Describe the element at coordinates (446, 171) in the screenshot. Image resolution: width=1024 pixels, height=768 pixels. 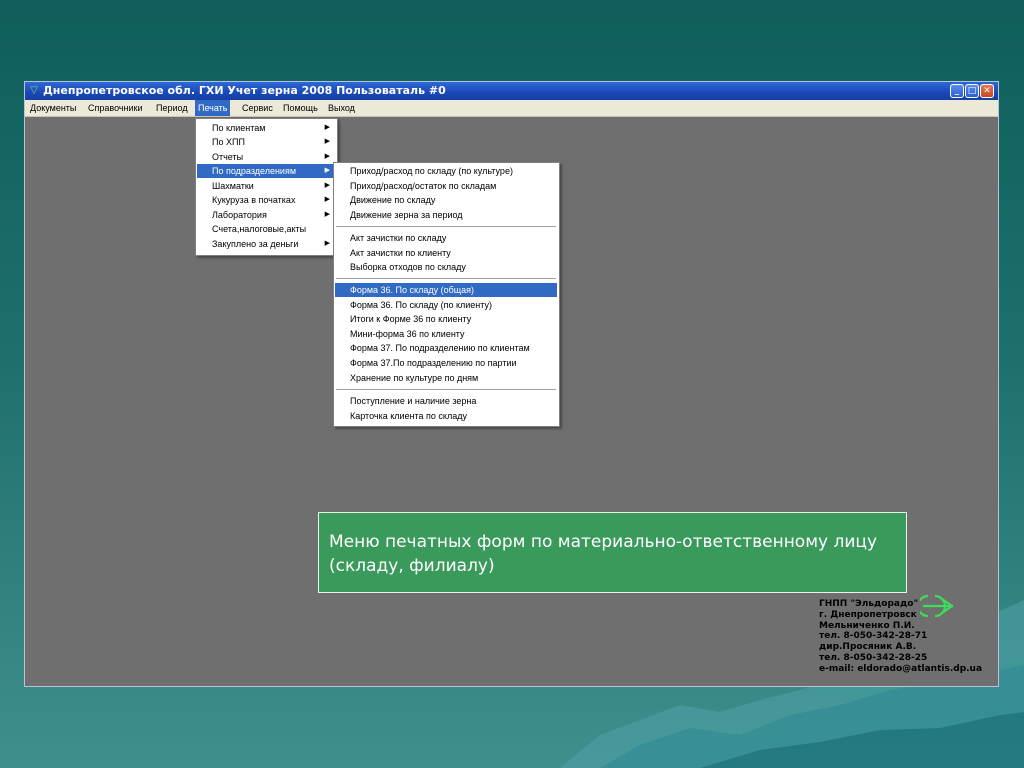
I see `submenu-item: Приход/расход по складу (по культуре)` at that location.